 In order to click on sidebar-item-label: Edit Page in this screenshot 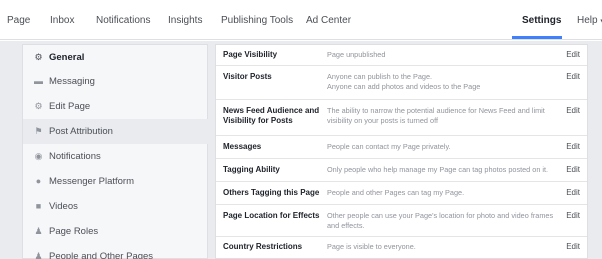, I will do `click(70, 106)`.